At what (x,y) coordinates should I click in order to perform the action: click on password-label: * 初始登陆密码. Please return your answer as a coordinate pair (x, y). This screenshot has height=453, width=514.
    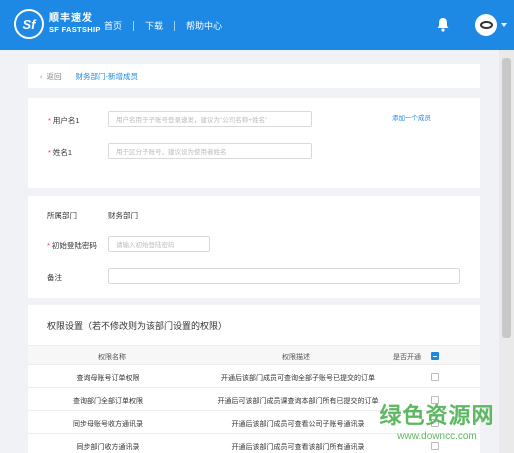
    Looking at the image, I should click on (72, 245).